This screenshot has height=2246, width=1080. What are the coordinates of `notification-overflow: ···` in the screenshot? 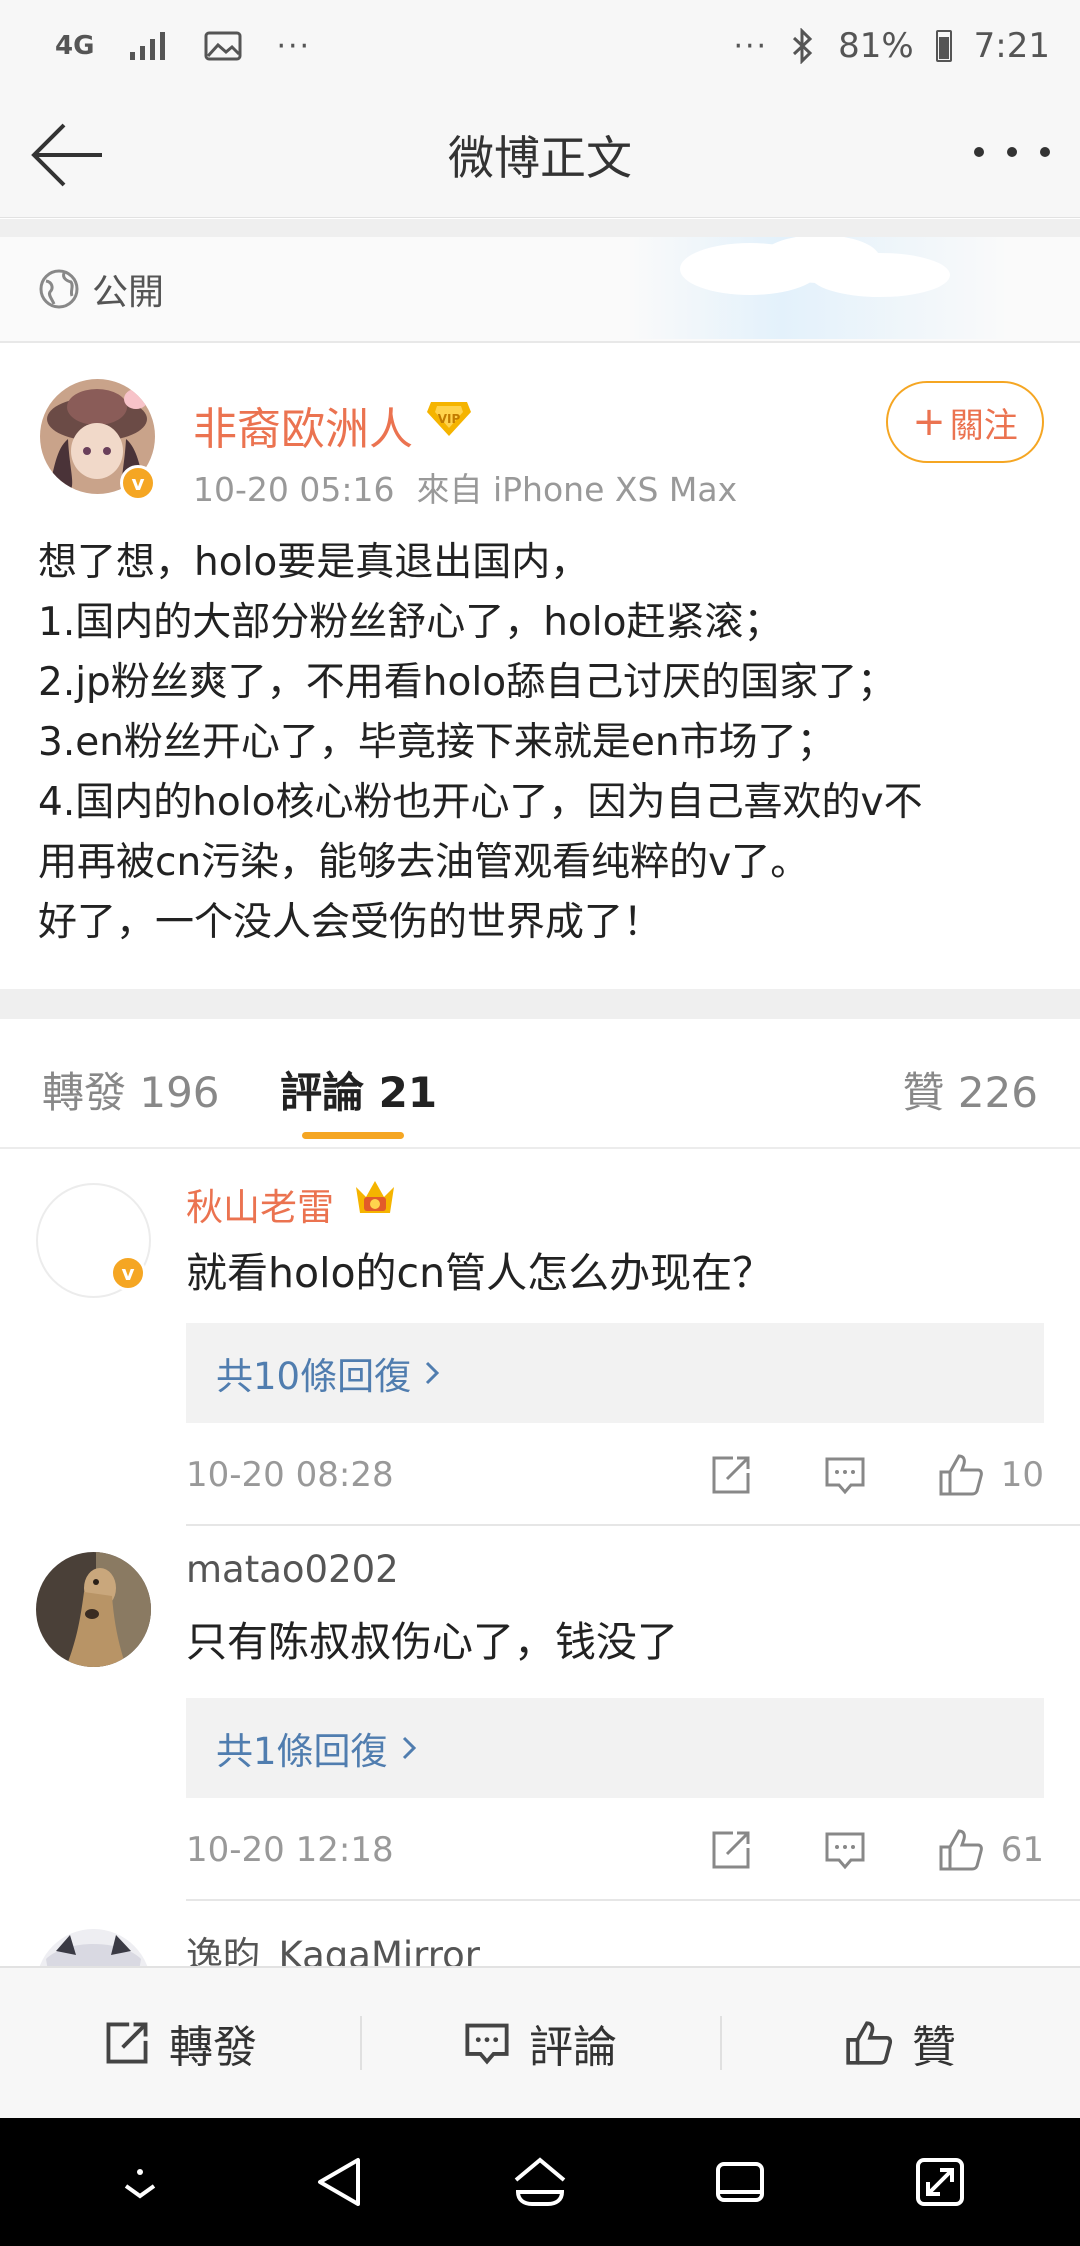 It's located at (294, 46).